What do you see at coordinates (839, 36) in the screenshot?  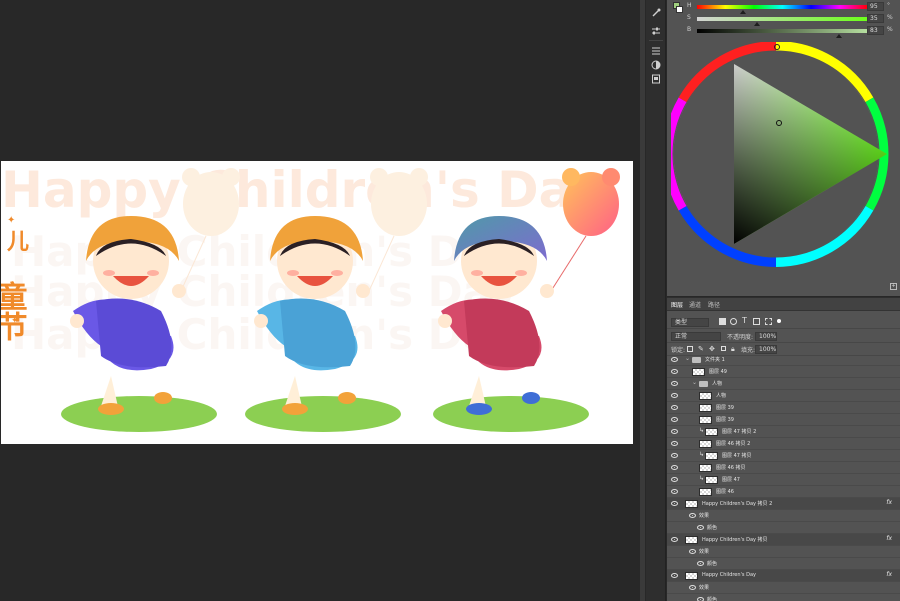 I see `brightness-thumb` at bounding box center [839, 36].